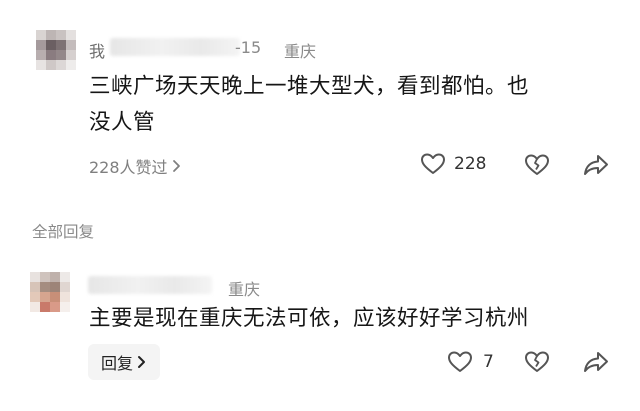 This screenshot has height=411, width=640. I want to click on comment-date: -15, so click(248, 47).